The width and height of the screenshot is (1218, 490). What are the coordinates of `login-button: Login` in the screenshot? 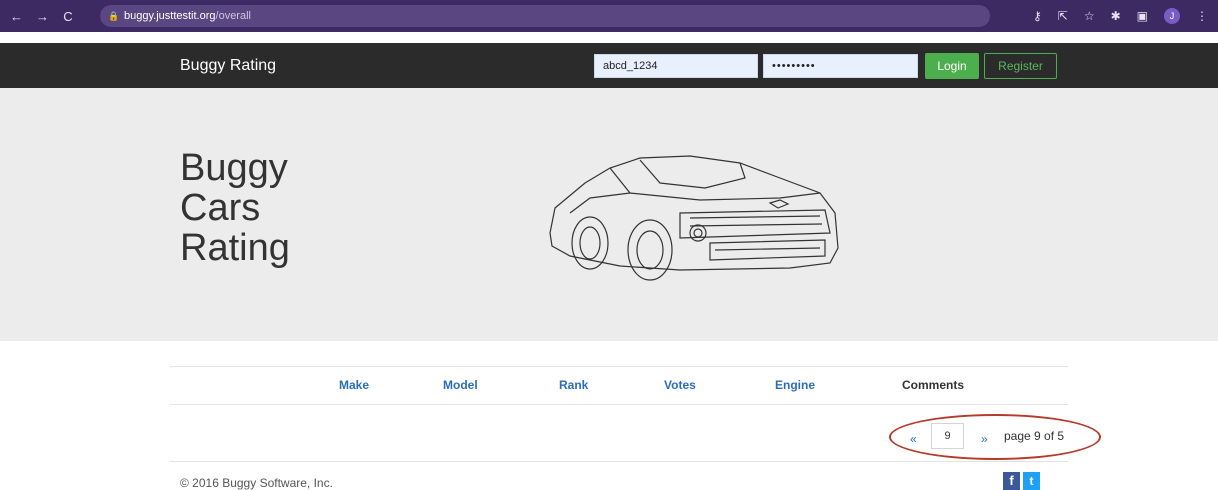 It's located at (952, 66).